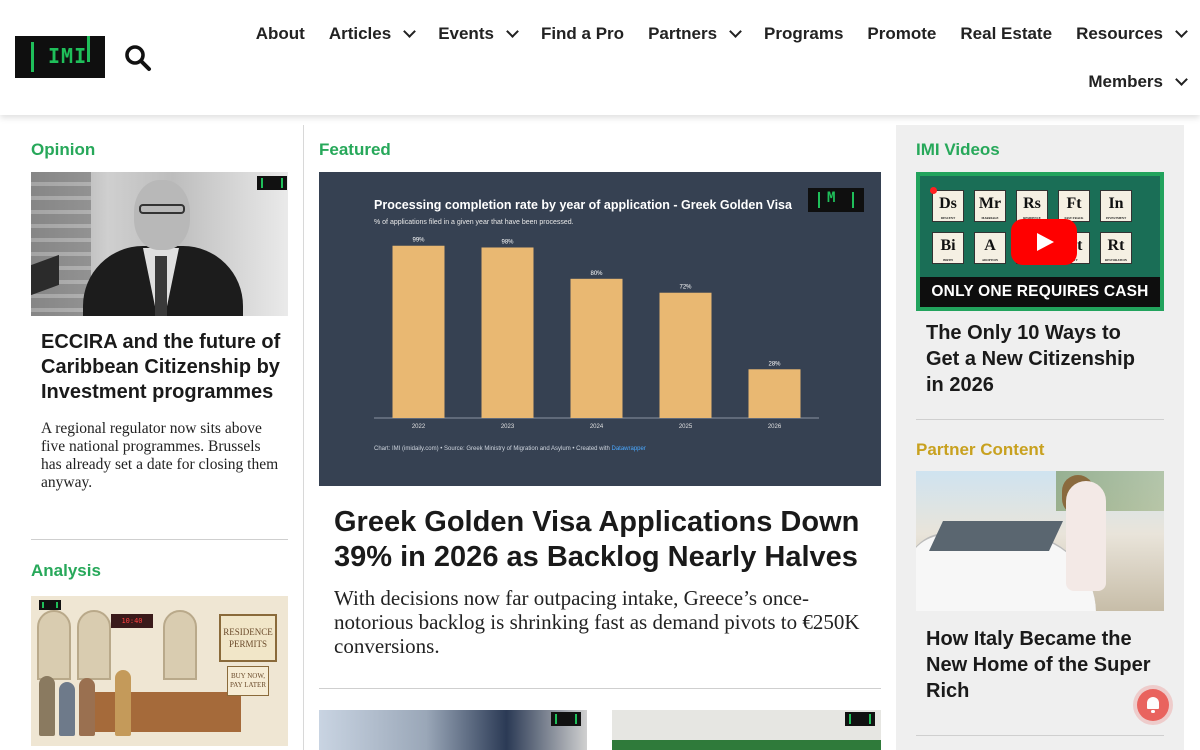 This screenshot has width=1200, height=750. What do you see at coordinates (596, 334) in the screenshot?
I see `bar-chart: 99% 2022 98% 2023 80% 2024 72% 2025 28% 2026` at bounding box center [596, 334].